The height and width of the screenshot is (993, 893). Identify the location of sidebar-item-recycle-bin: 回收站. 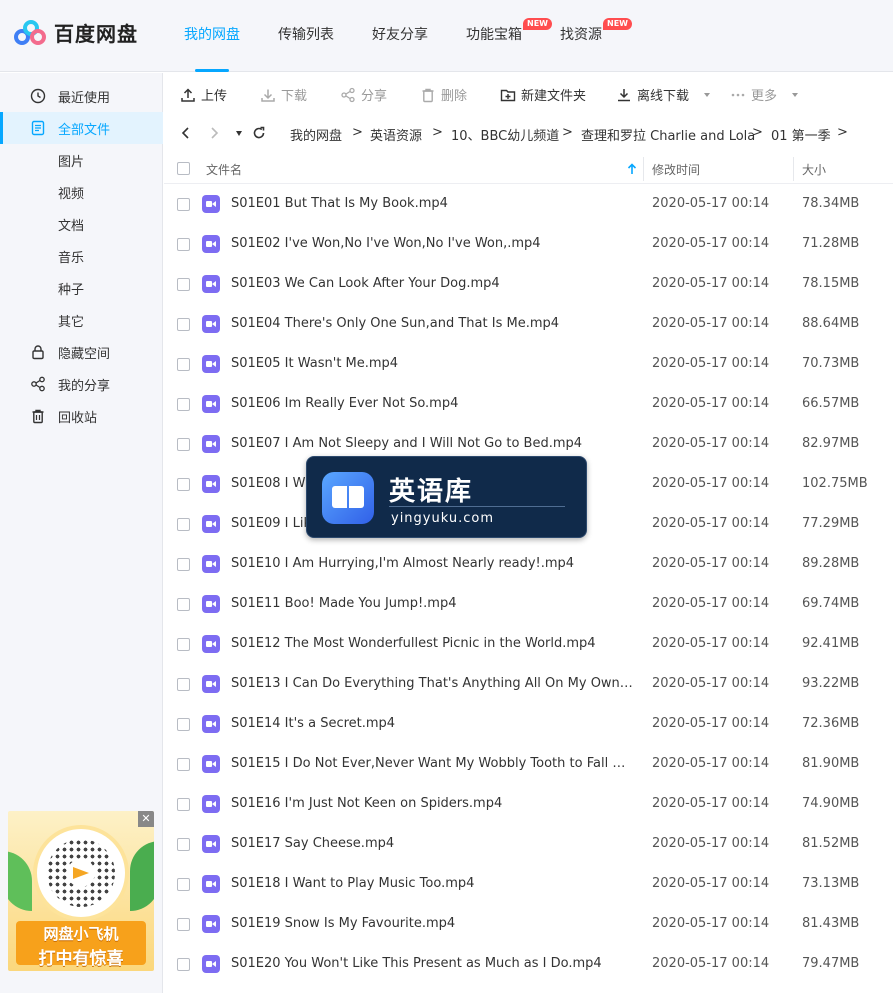
(81, 416).